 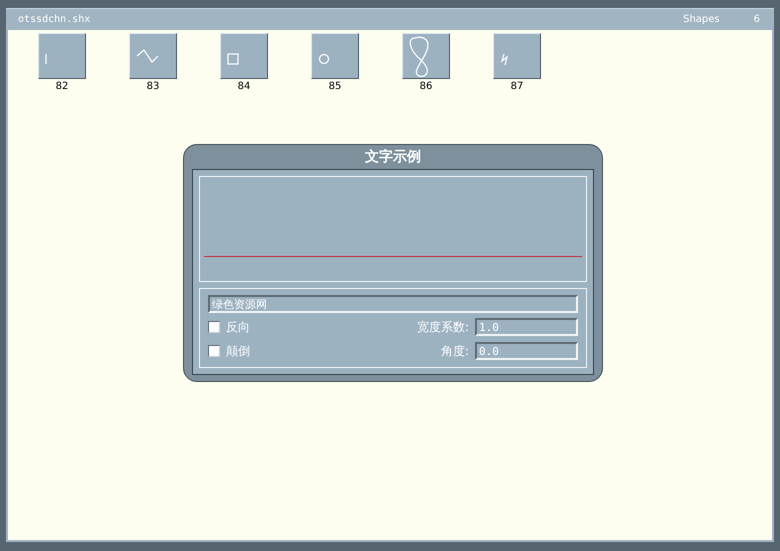 I want to click on field-label: 角度:, so click(x=454, y=351).